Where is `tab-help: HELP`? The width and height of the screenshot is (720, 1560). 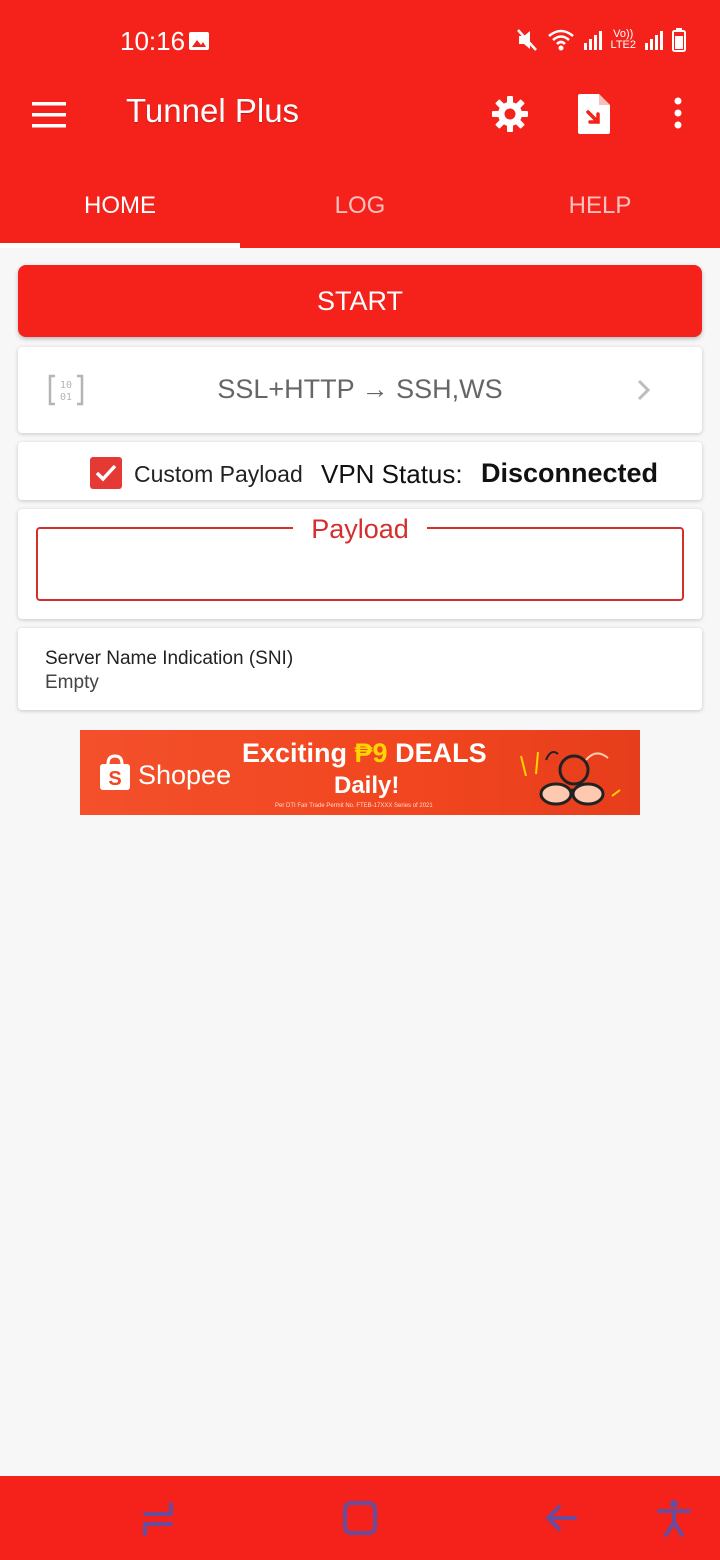 tab-help: HELP is located at coordinates (600, 206).